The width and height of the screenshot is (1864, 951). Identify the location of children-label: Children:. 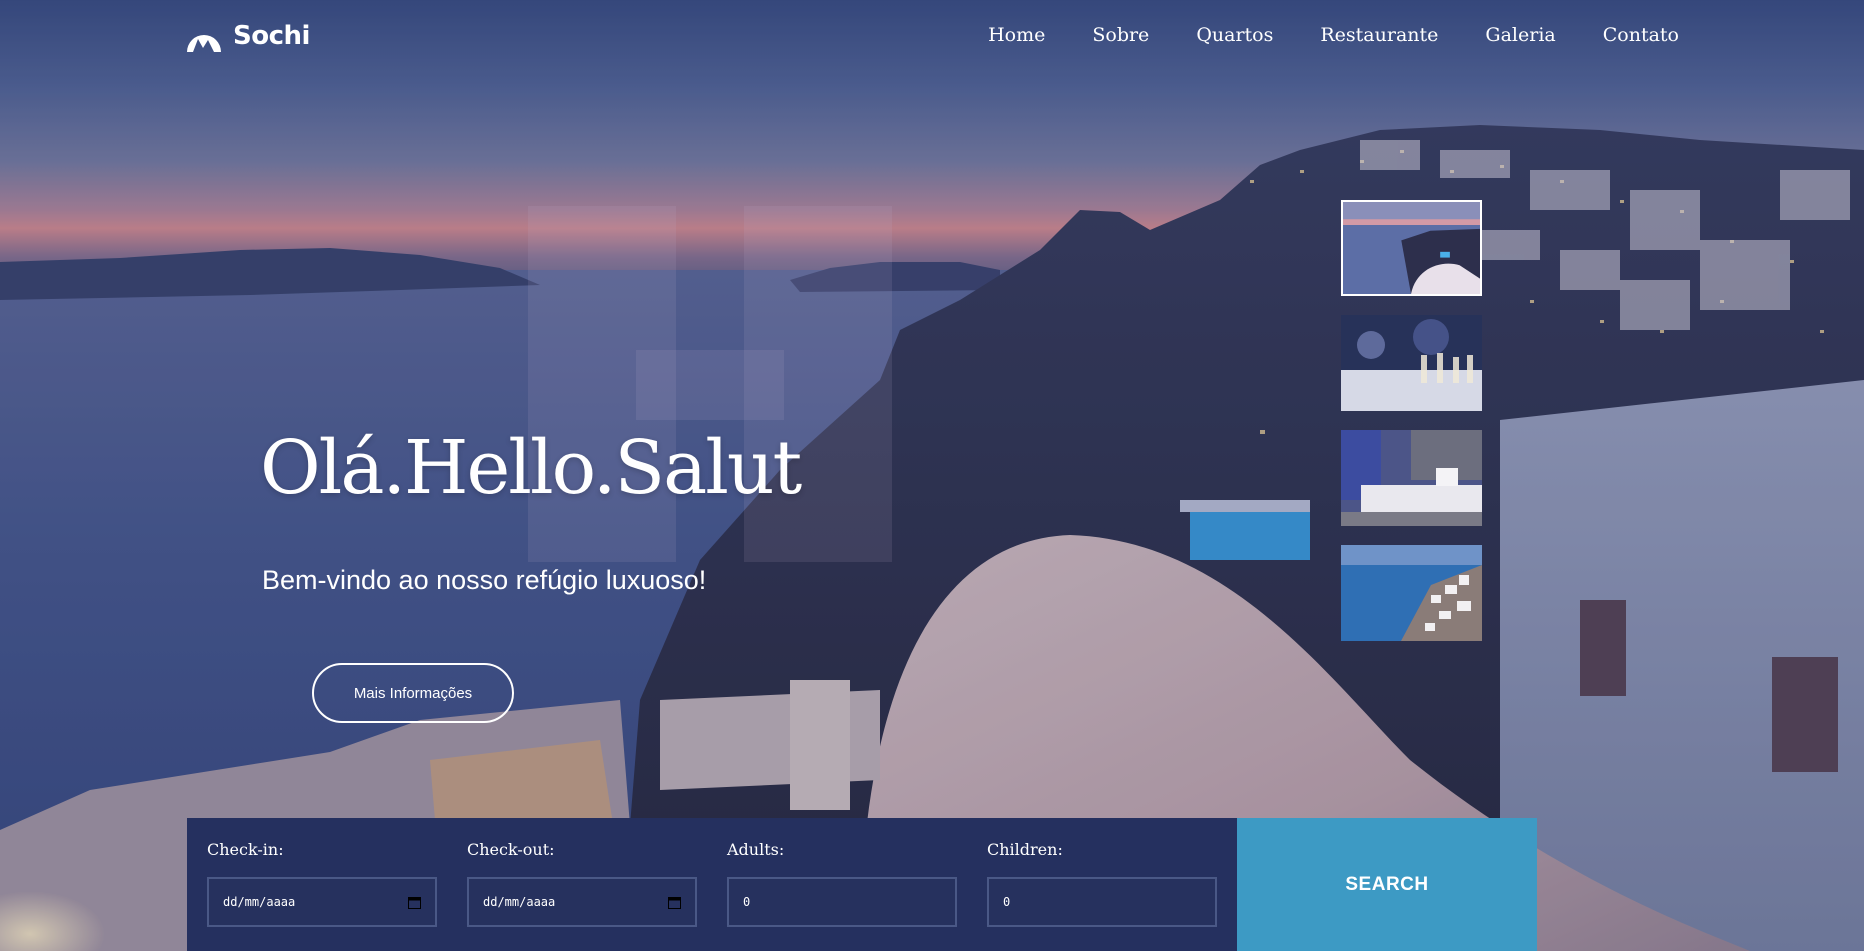
(1025, 849).